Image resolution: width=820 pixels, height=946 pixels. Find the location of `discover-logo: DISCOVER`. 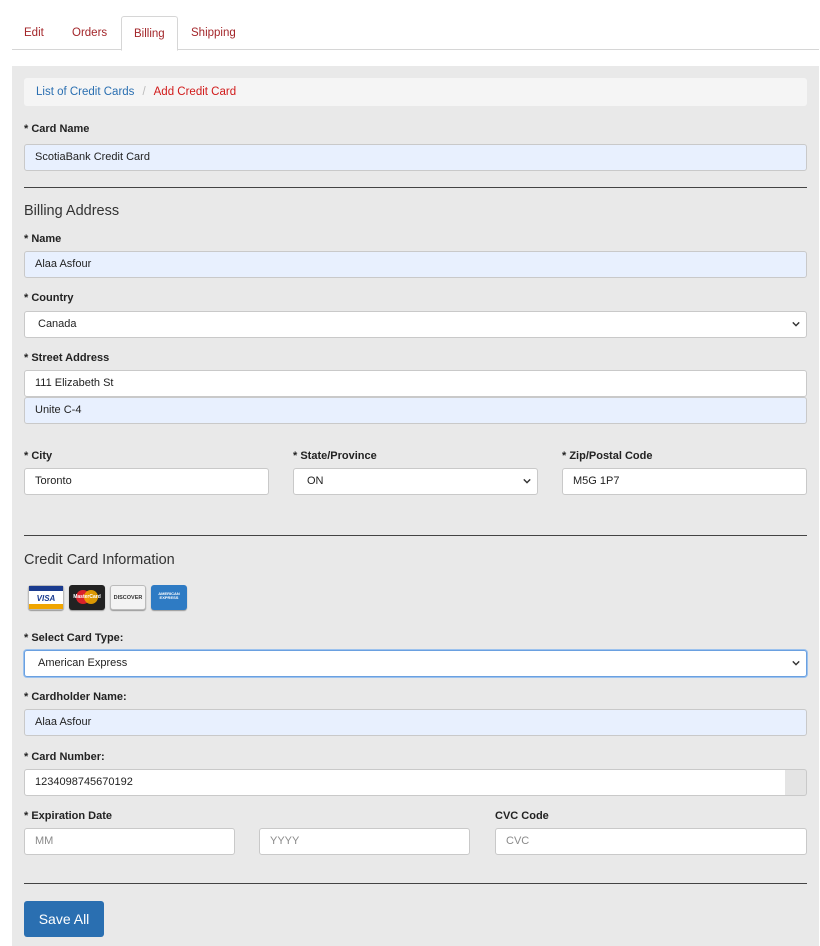

discover-logo: DISCOVER is located at coordinates (128, 597).